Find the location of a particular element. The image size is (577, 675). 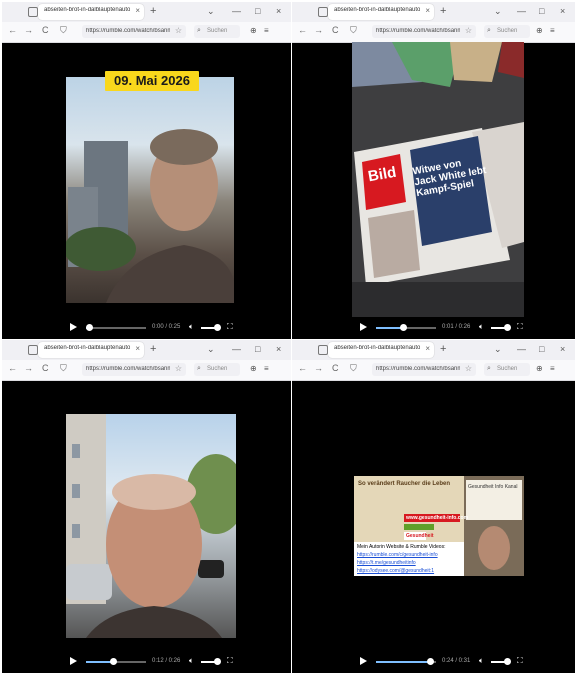

tab-title: abseiten-brot-in-dalblauptenauto is located at coordinates (87, 10).